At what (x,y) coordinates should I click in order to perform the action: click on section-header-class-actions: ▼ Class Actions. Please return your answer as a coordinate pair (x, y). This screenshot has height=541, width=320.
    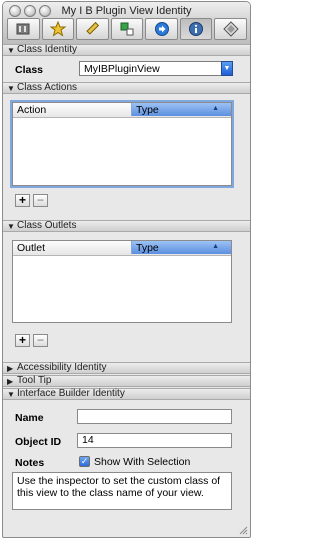
    Looking at the image, I should click on (126, 88).